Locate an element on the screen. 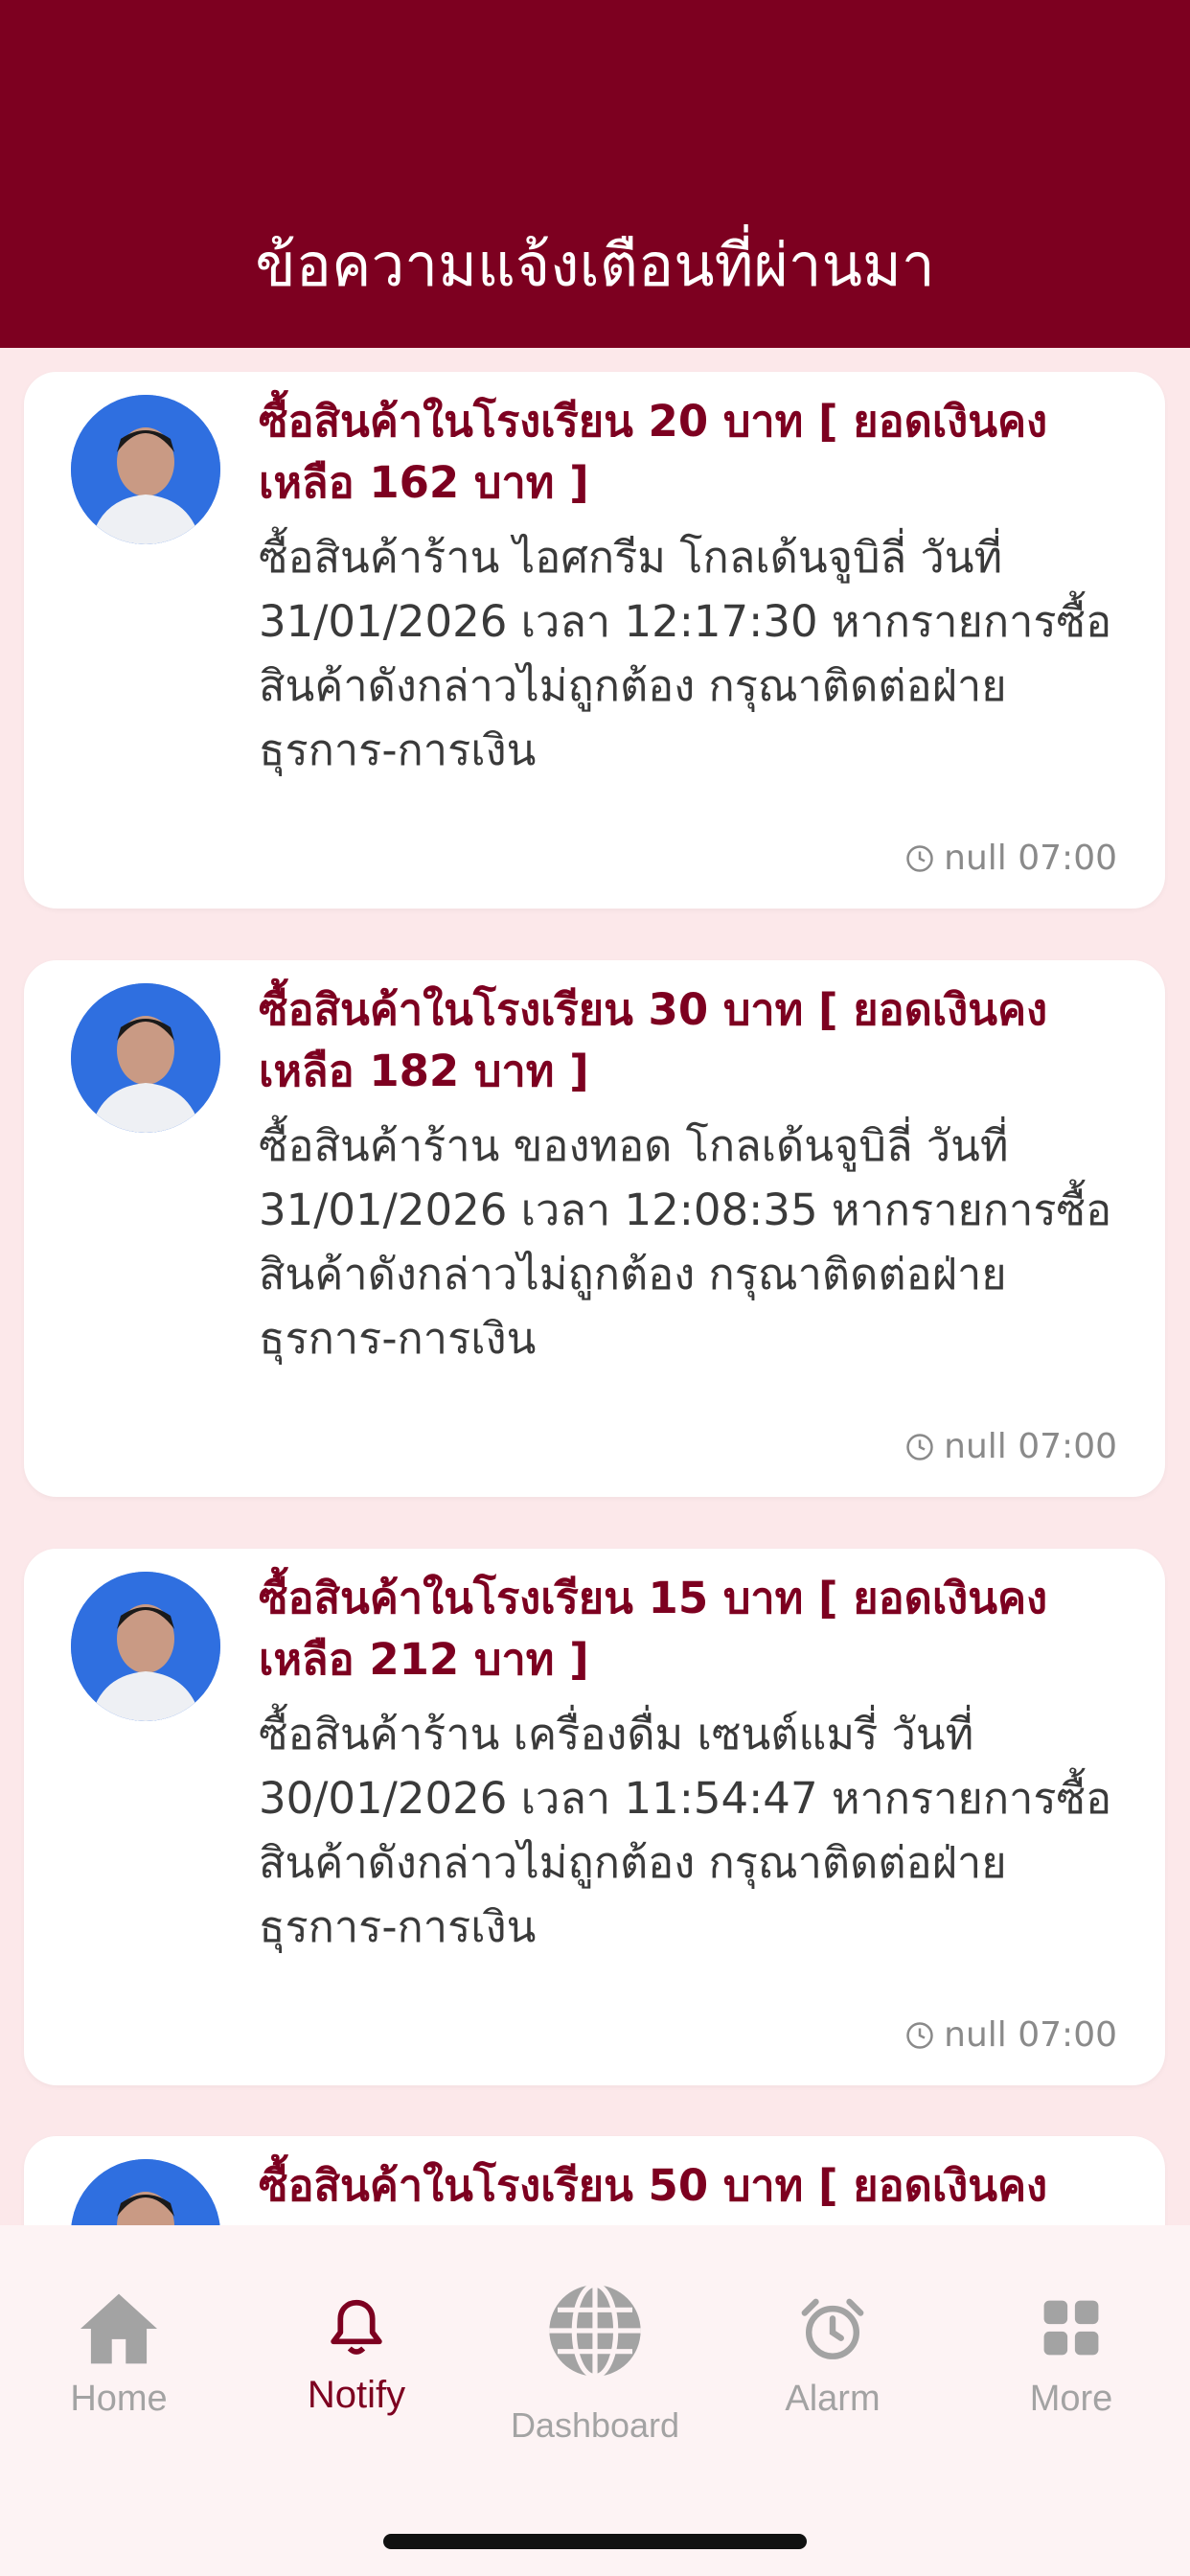 Image resolution: width=1190 pixels, height=2576 pixels. tab-alarm: Alarm is located at coordinates (833, 2335).